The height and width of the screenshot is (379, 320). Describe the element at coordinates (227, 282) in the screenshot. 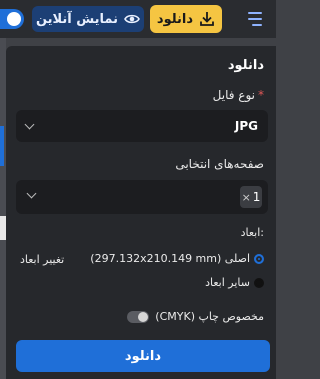

I see `dimension-option-other-label: سایر ابعاد` at that location.